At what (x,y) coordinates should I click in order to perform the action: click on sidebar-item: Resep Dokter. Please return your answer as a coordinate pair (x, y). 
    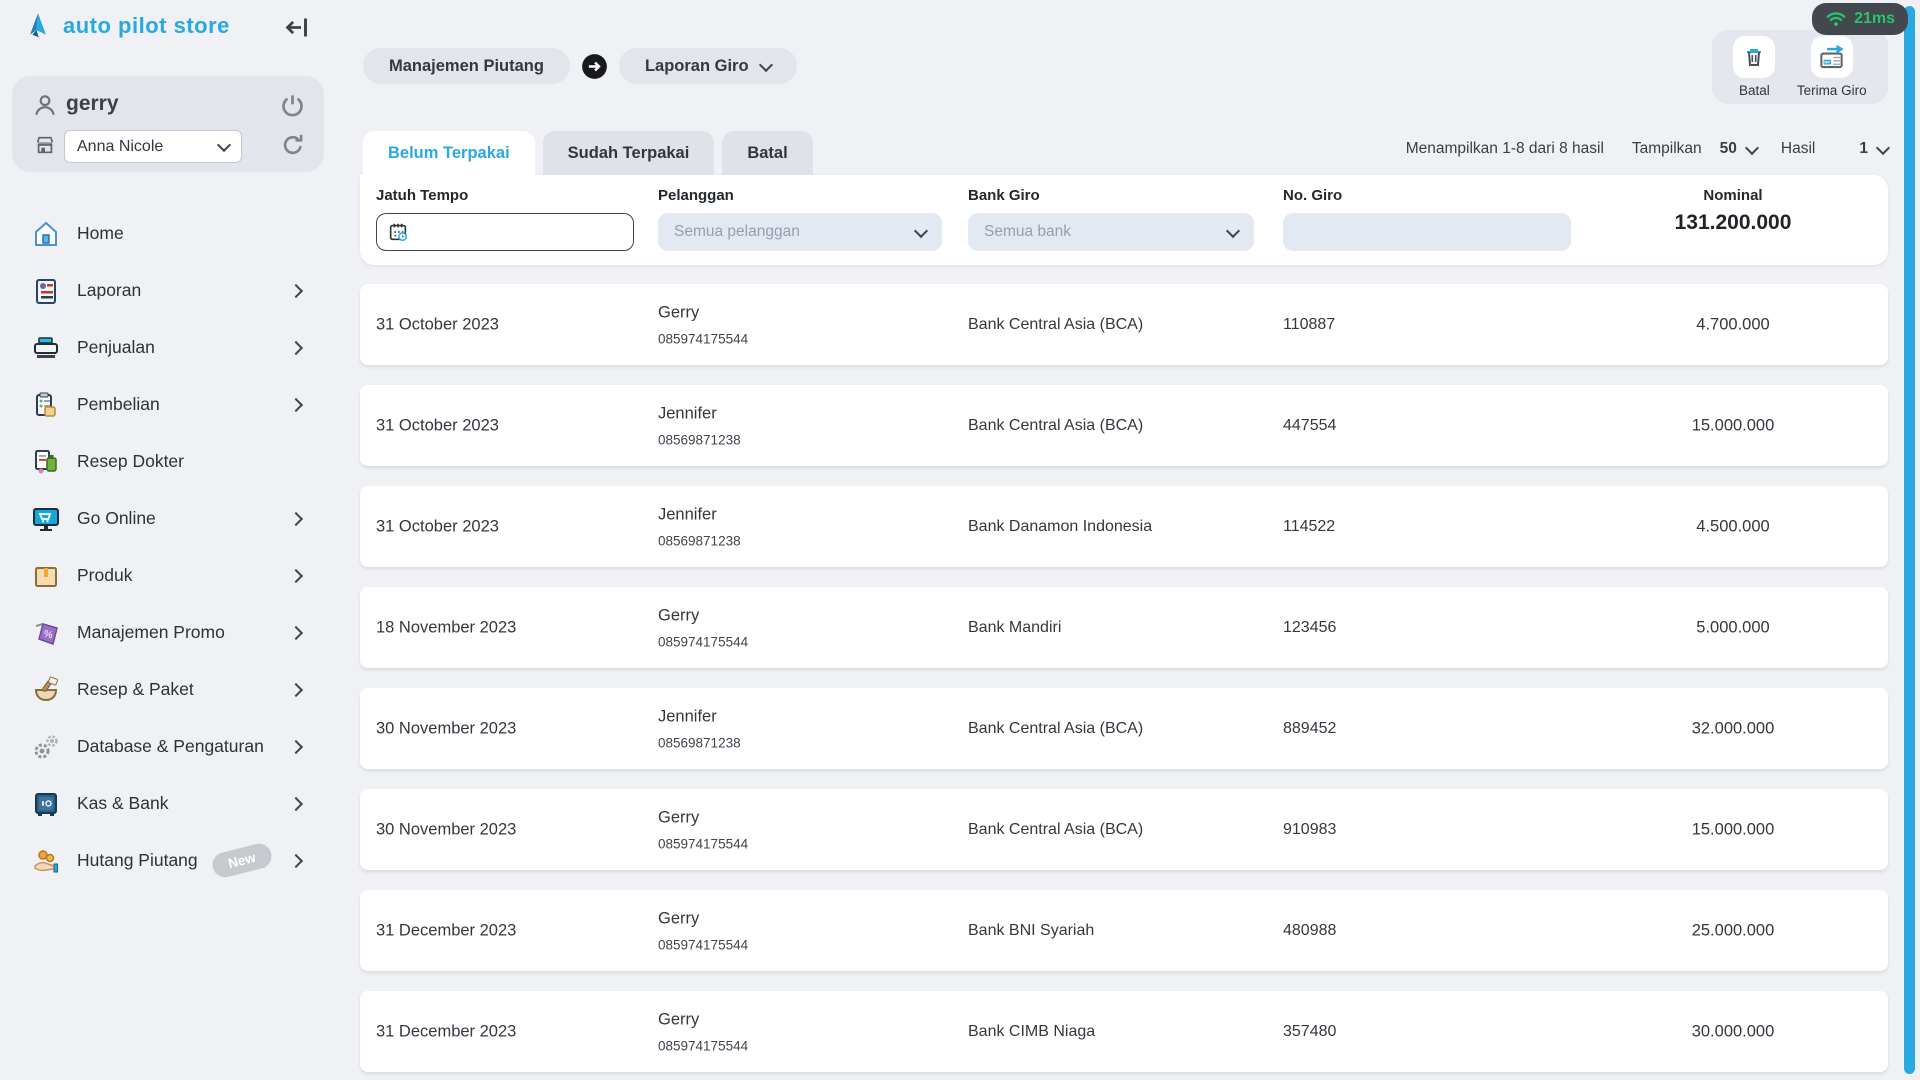
    Looking at the image, I should click on (172, 461).